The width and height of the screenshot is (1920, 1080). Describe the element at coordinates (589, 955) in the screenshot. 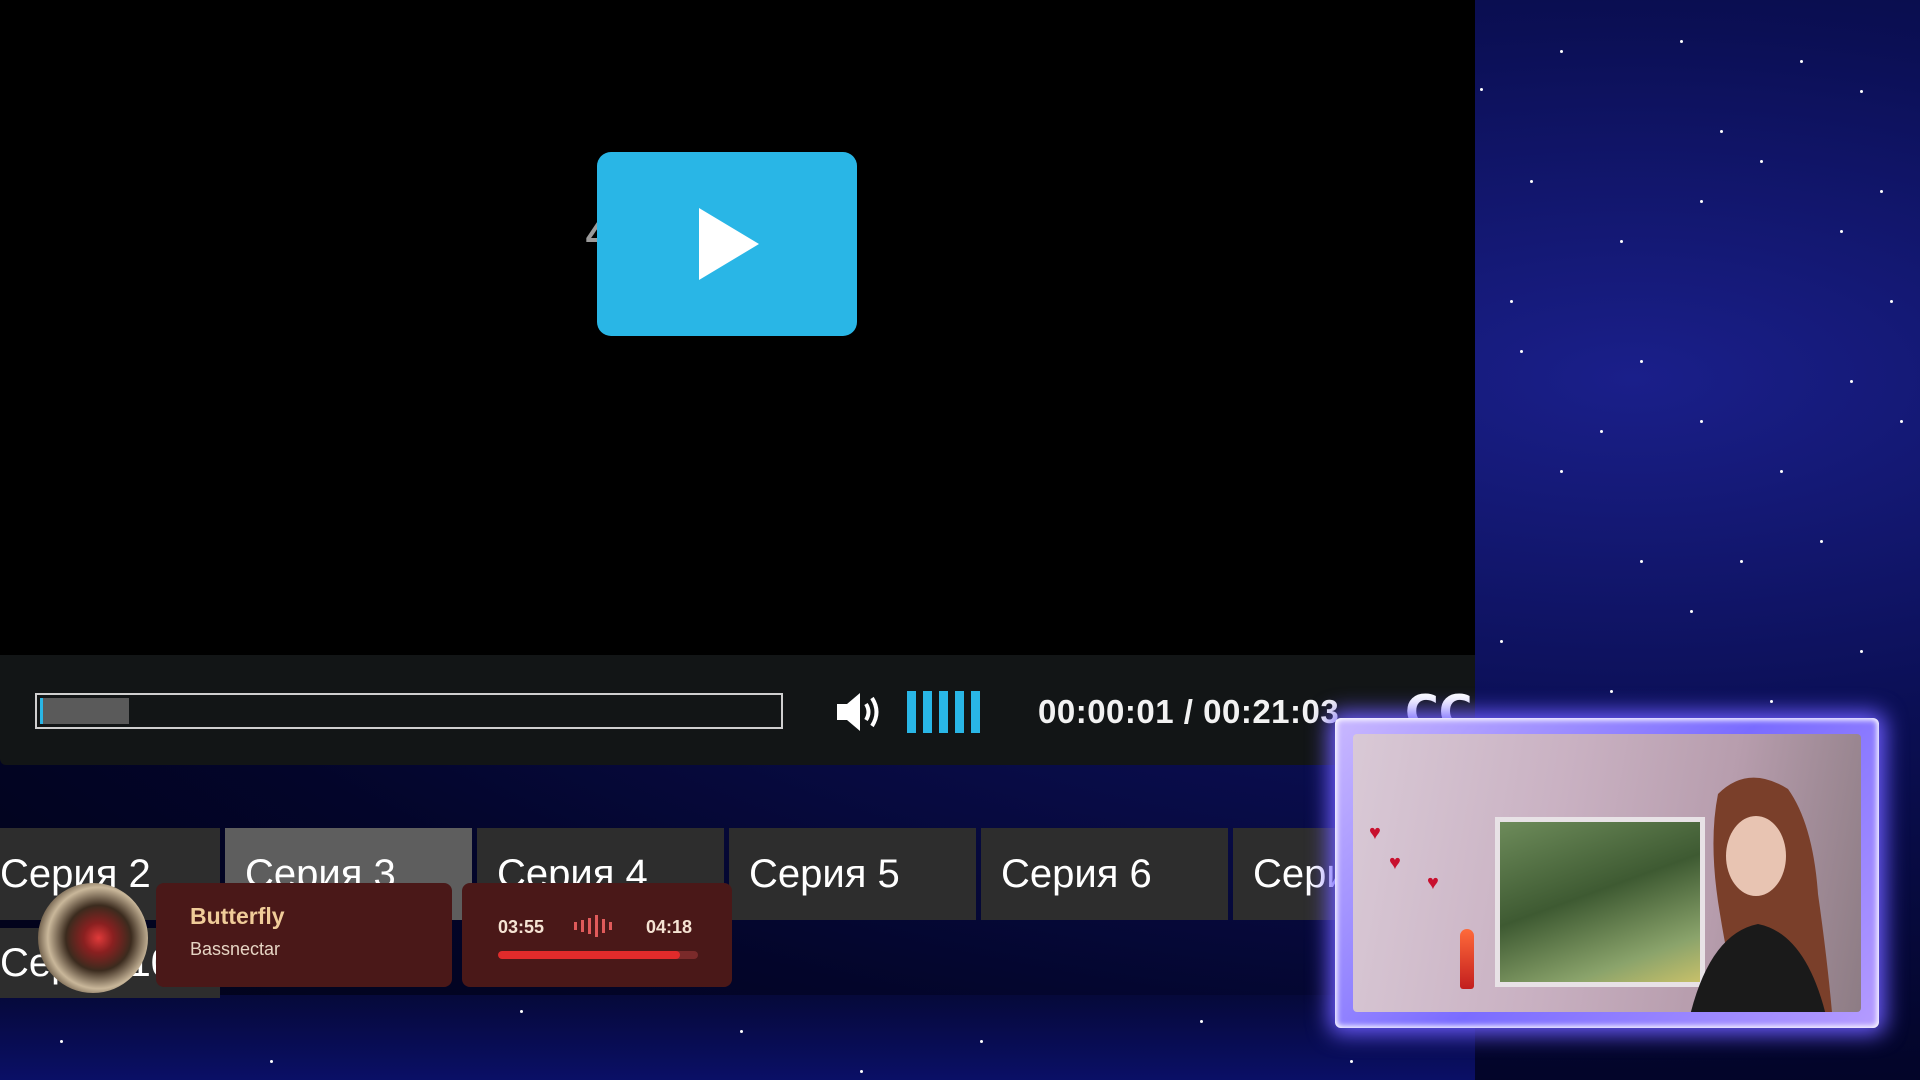

I see `track-progress-fill` at that location.